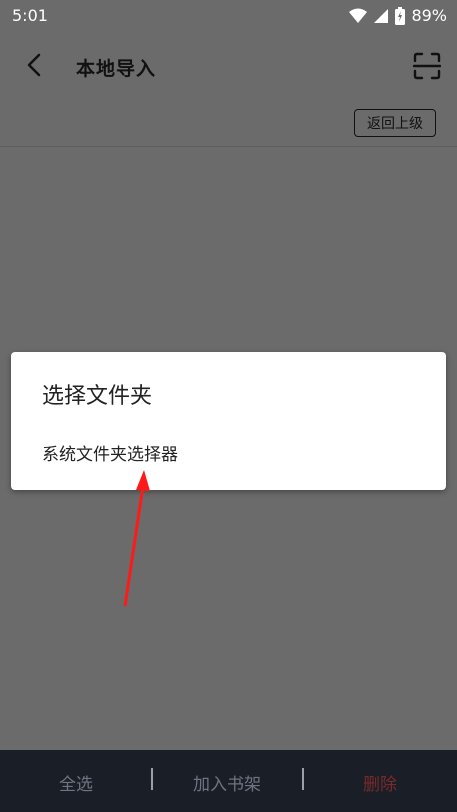 The height and width of the screenshot is (812, 457). What do you see at coordinates (228, 16) in the screenshot?
I see `status-bar: 5:01 89%` at bounding box center [228, 16].